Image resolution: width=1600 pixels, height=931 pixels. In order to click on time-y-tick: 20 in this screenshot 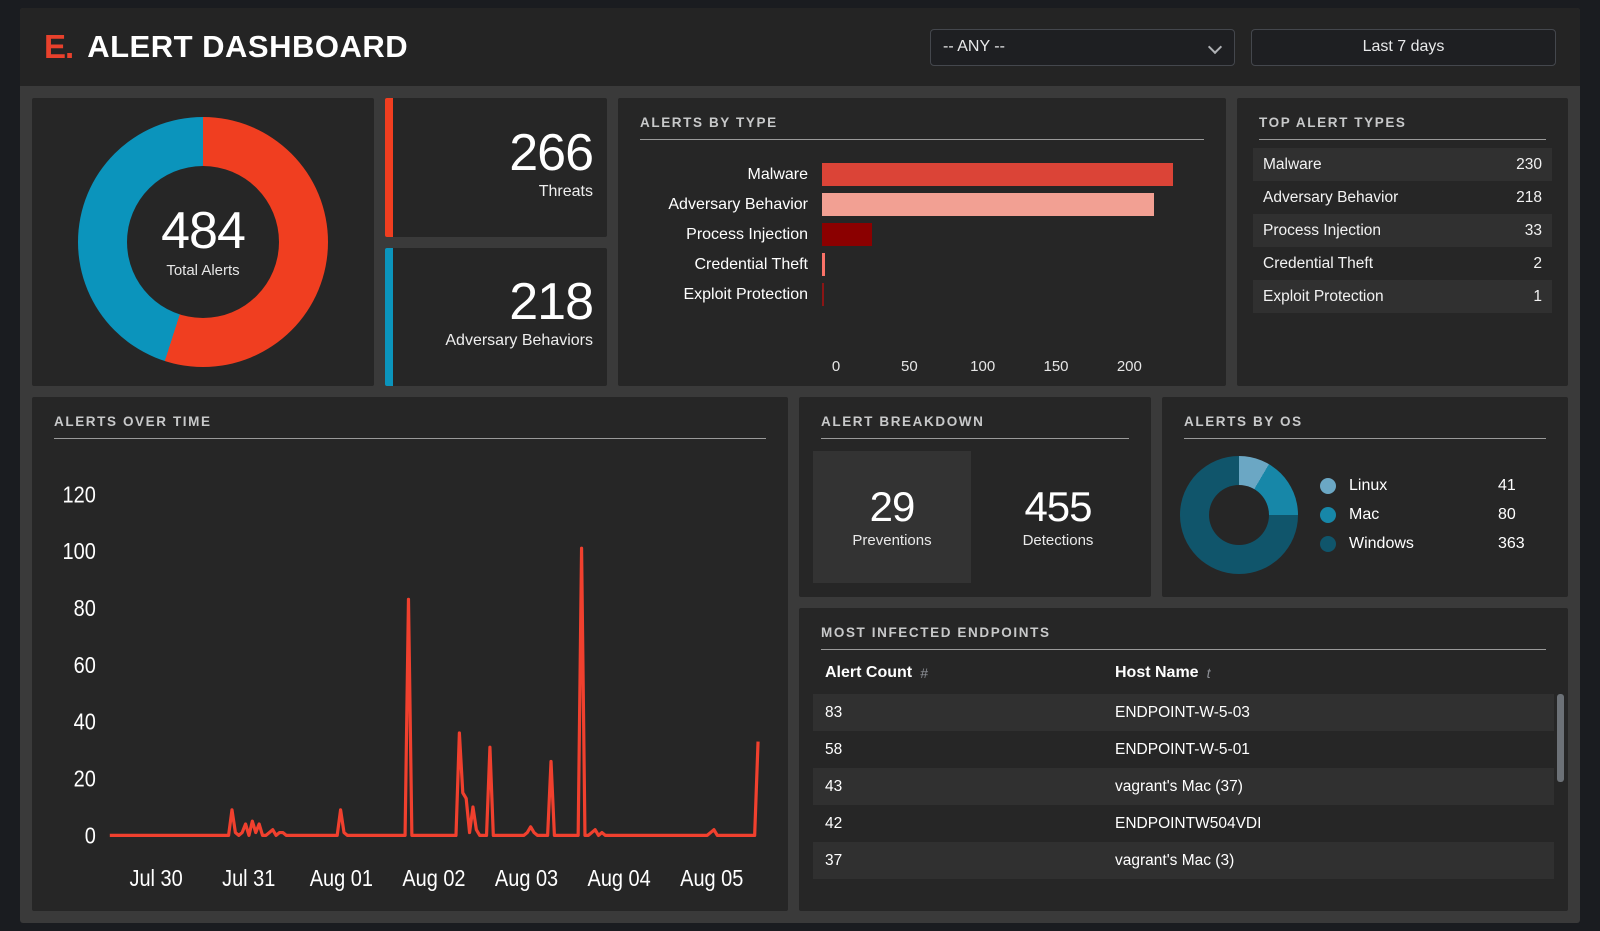, I will do `click(85, 778)`.